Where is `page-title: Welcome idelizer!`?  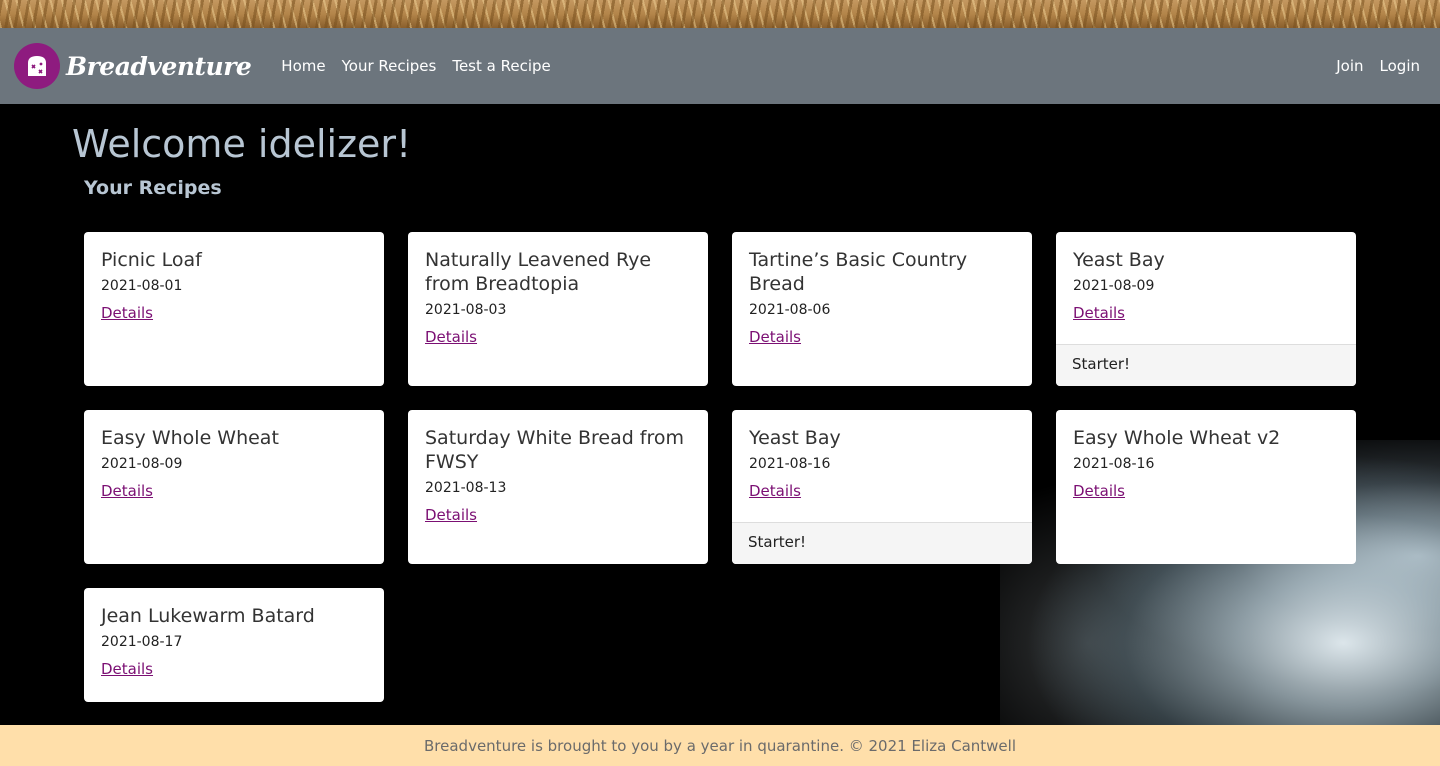 page-title: Welcome idelizer! is located at coordinates (242, 144).